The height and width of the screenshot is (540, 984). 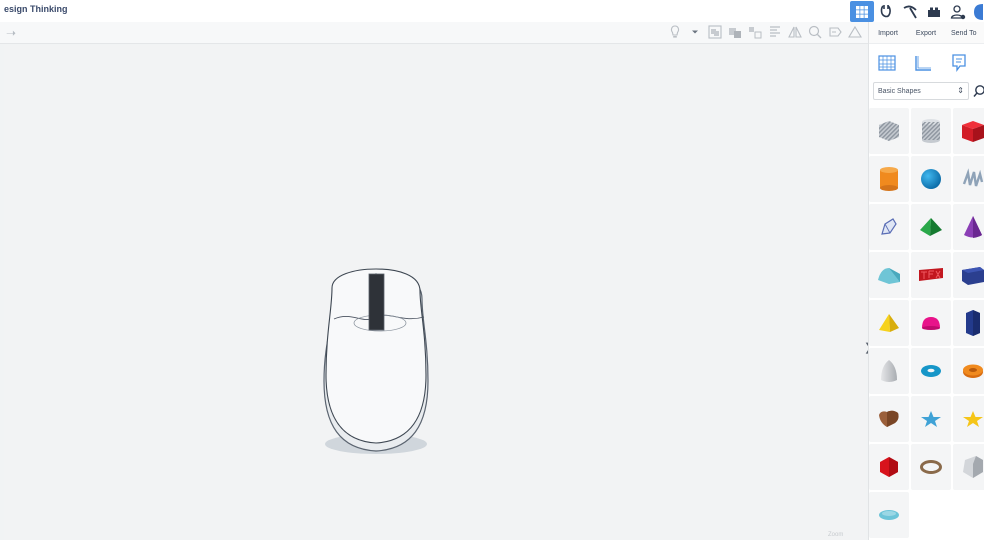 What do you see at coordinates (675, 32) in the screenshot?
I see `light-bulb-icon` at bounding box center [675, 32].